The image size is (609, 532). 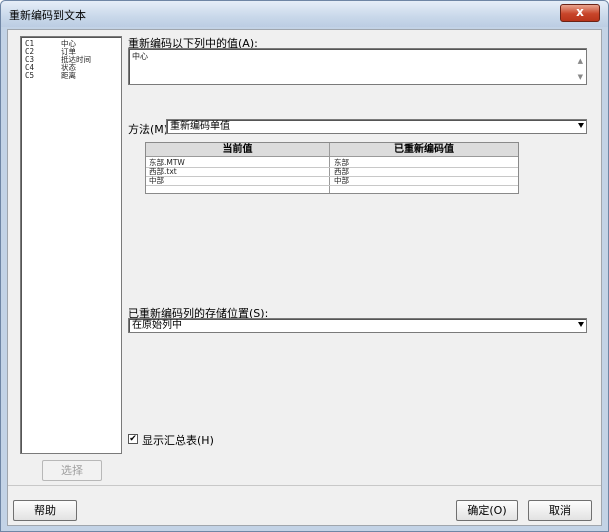 I want to click on summary-checkbox: ✔, so click(x=133, y=439).